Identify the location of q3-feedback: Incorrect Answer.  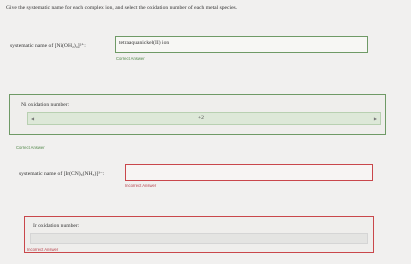
(141, 185).